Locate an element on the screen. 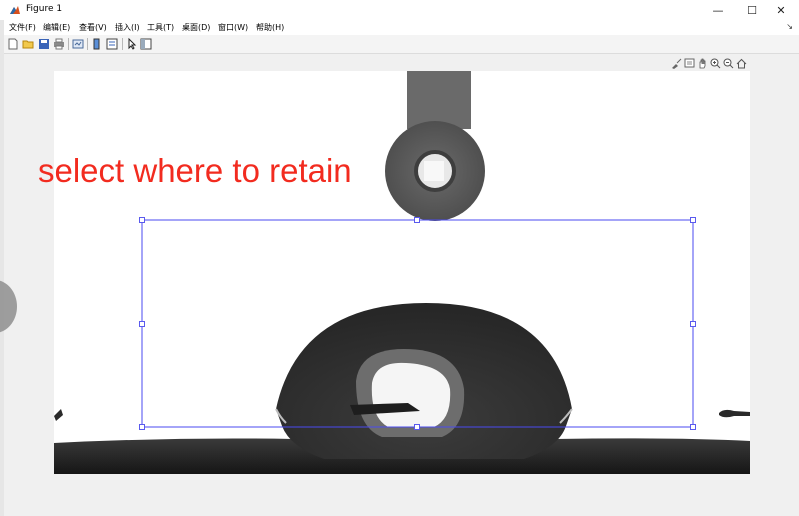 The width and height of the screenshot is (799, 516). minimize-button: — is located at coordinates (718, 10).